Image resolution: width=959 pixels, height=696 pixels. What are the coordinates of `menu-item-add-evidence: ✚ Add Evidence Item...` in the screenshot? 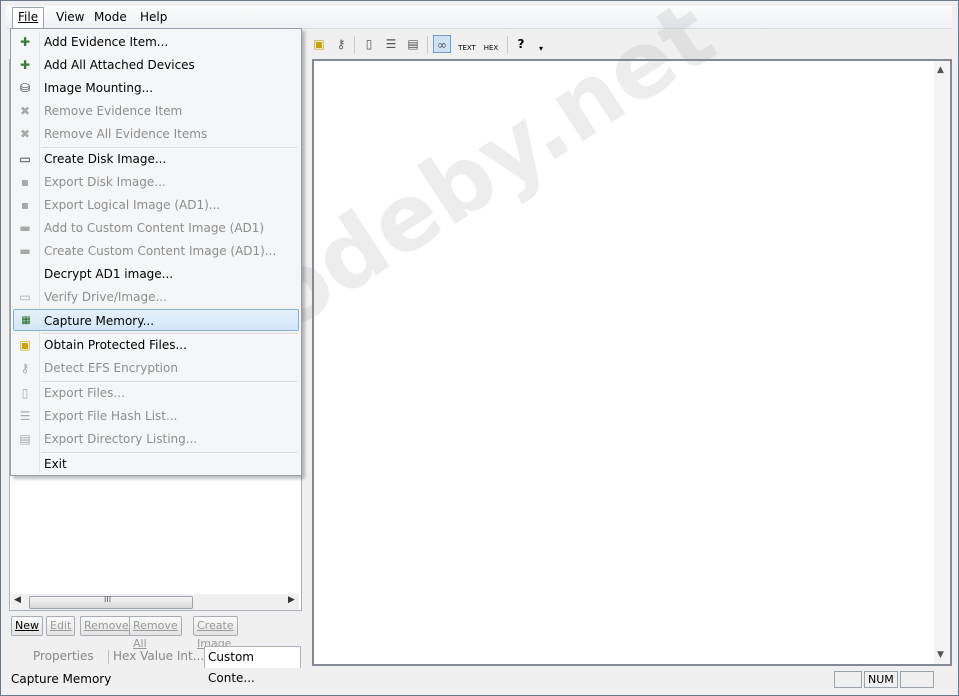 It's located at (156, 42).